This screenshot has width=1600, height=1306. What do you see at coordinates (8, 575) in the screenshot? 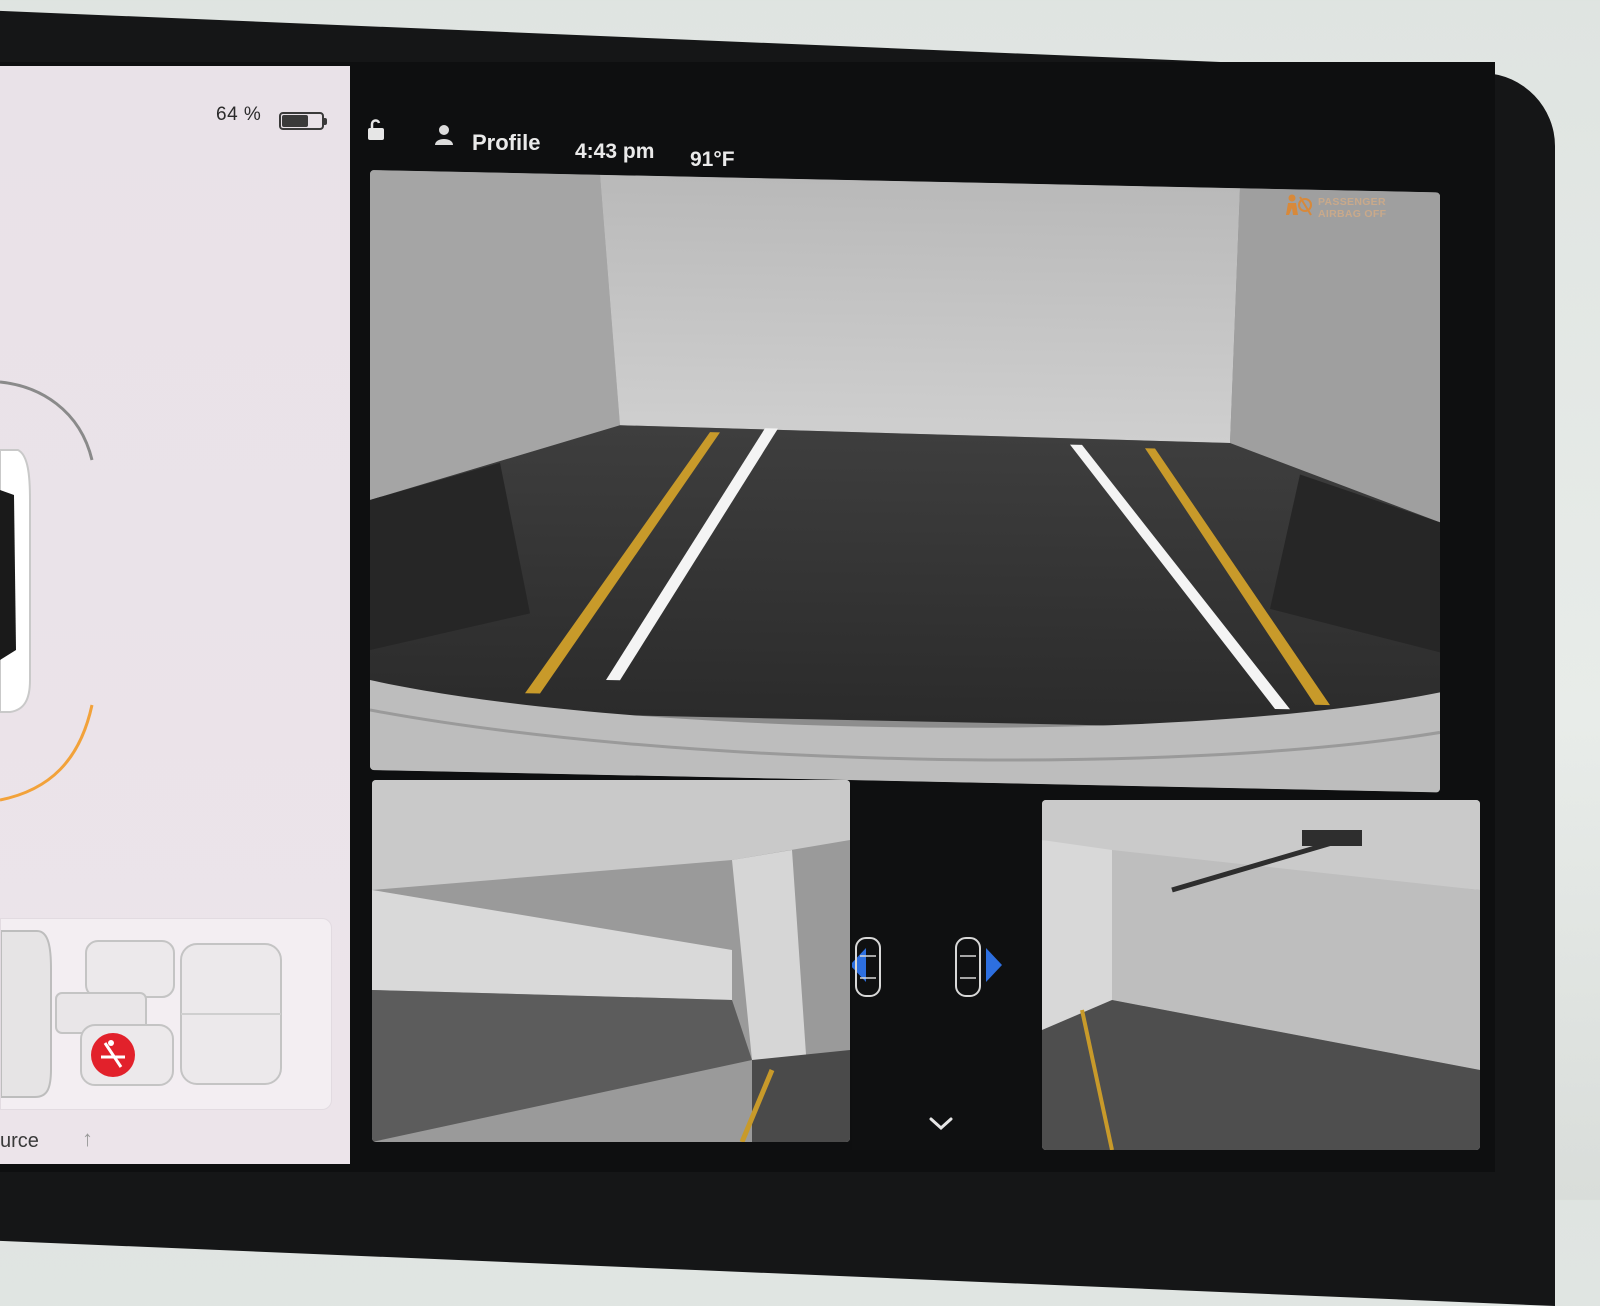
I see `car-windshield` at bounding box center [8, 575].